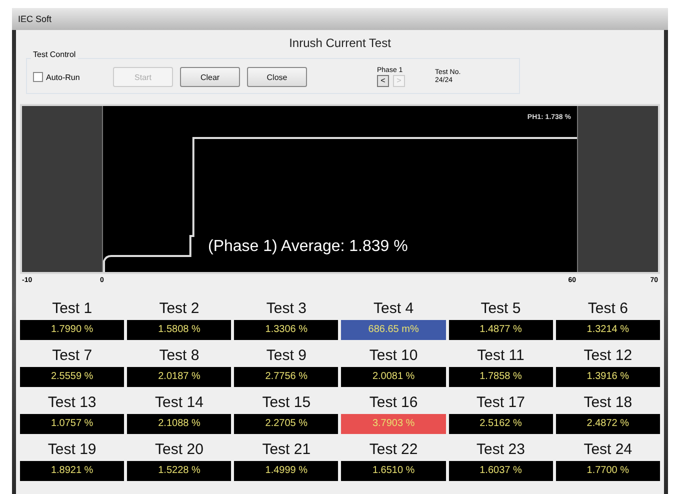  What do you see at coordinates (500, 424) in the screenshot?
I see `test-value: 2.5162 %` at bounding box center [500, 424].